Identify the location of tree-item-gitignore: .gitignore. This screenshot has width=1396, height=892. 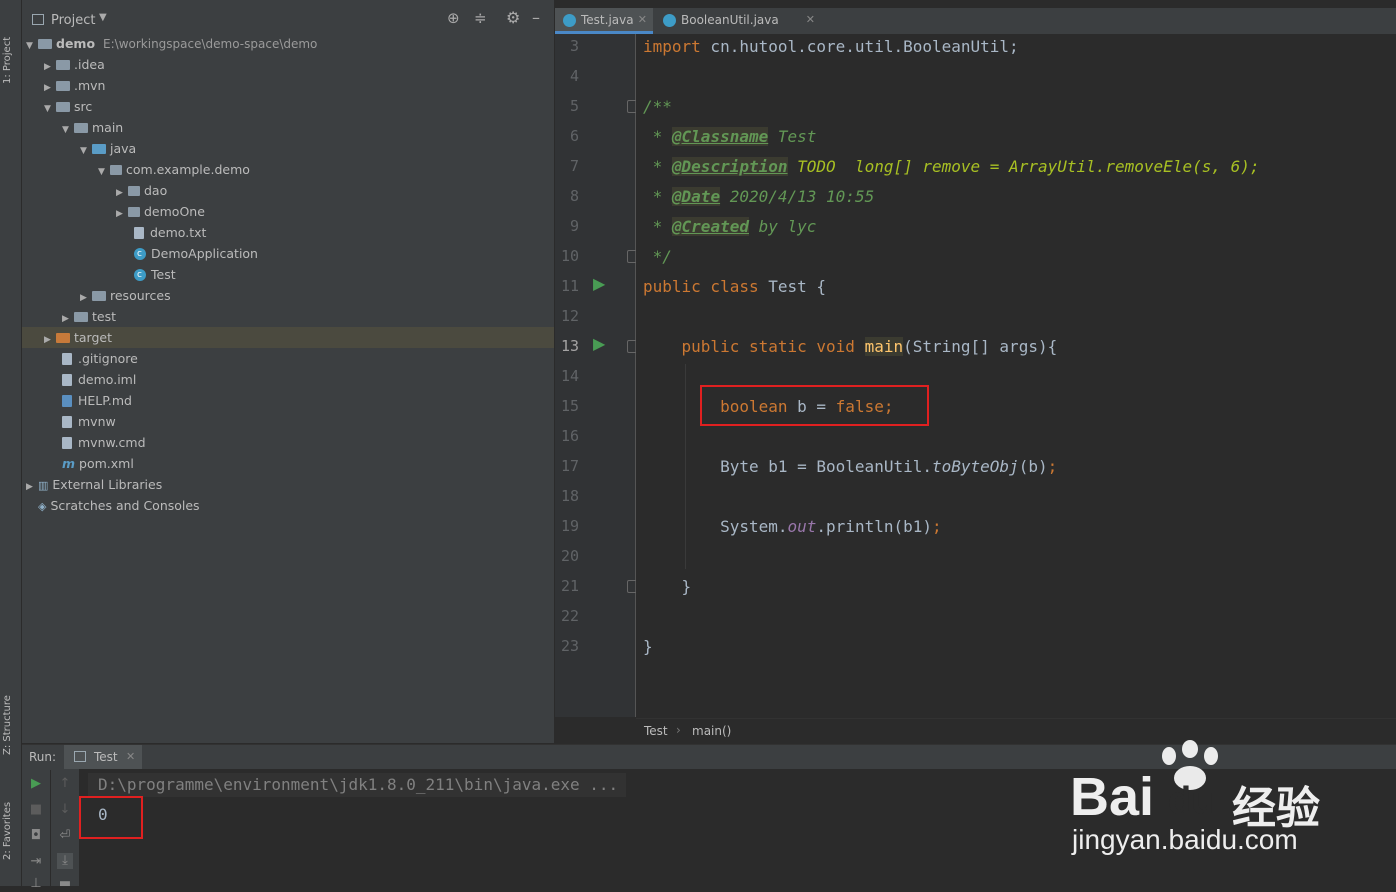
(100, 358).